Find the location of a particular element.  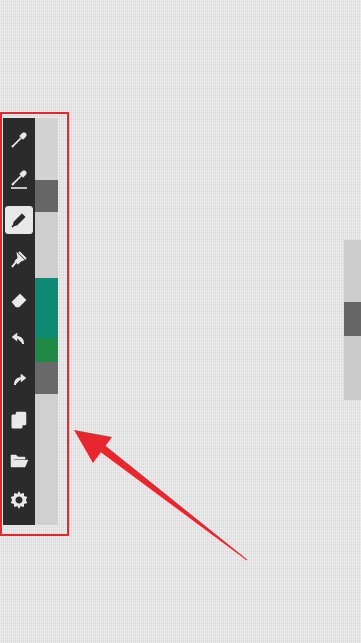

right-side-panel is located at coordinates (352, 320).